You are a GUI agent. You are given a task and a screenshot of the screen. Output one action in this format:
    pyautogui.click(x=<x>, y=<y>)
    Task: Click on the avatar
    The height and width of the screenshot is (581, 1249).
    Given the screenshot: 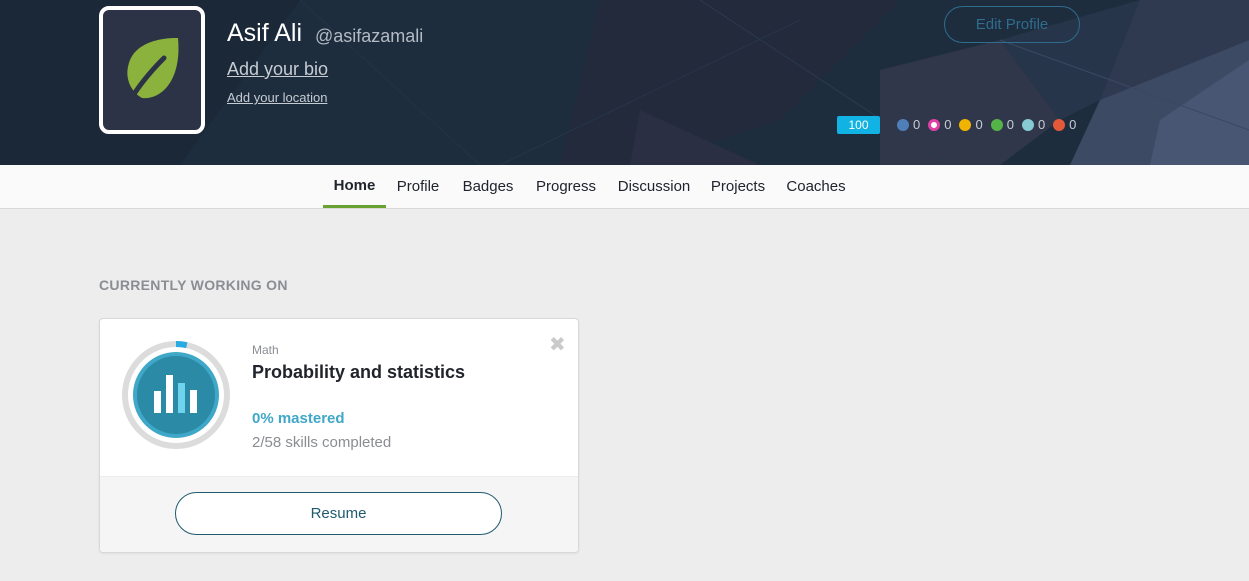 What is the action you would take?
    pyautogui.click(x=152, y=70)
    